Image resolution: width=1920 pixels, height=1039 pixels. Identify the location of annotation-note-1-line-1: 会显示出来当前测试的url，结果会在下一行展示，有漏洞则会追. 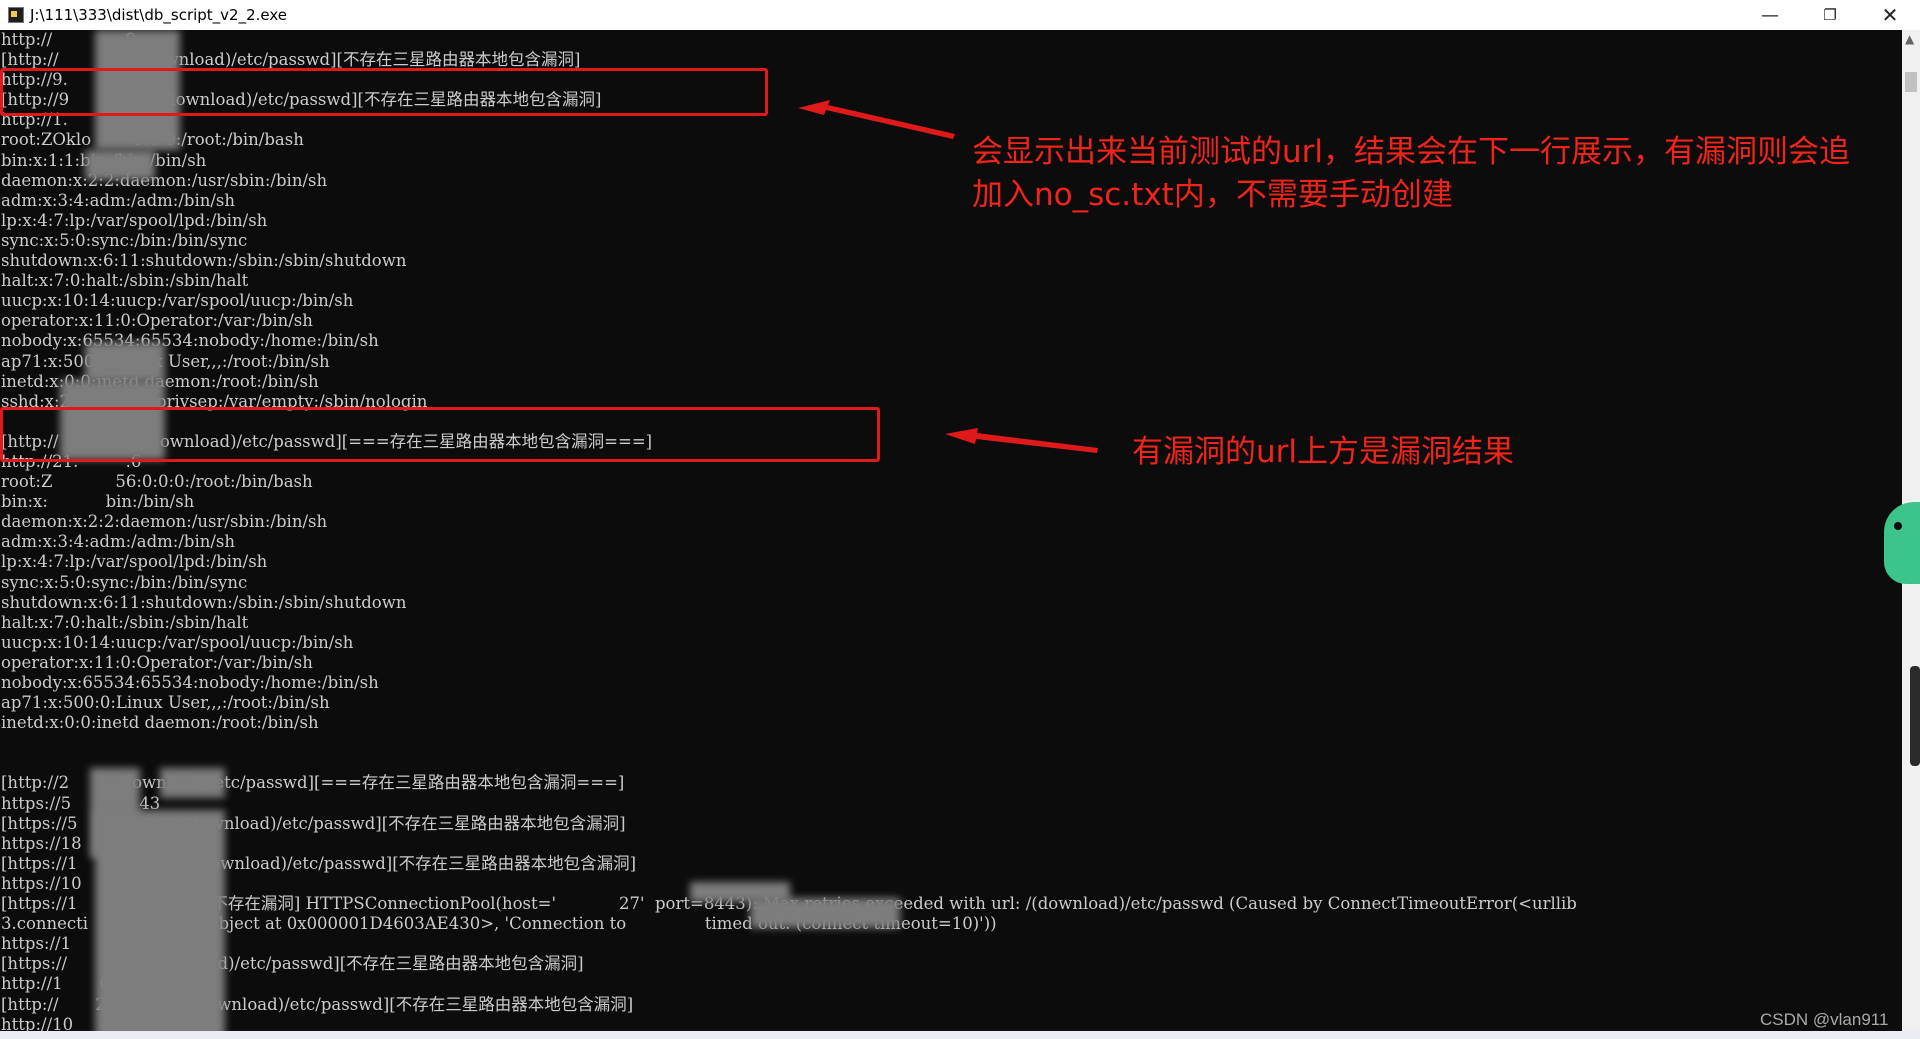
(1411, 152).